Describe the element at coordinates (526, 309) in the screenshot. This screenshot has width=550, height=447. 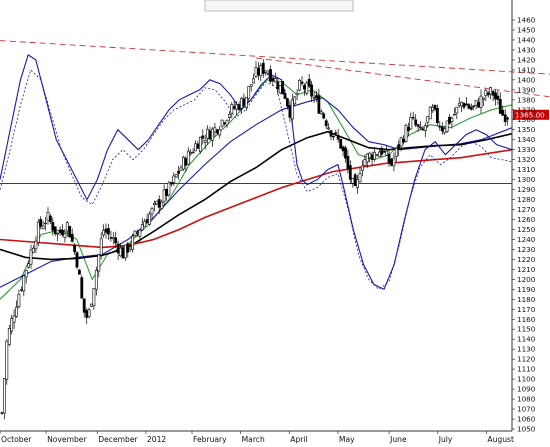
I see `y-tick-label: 1170` at that location.